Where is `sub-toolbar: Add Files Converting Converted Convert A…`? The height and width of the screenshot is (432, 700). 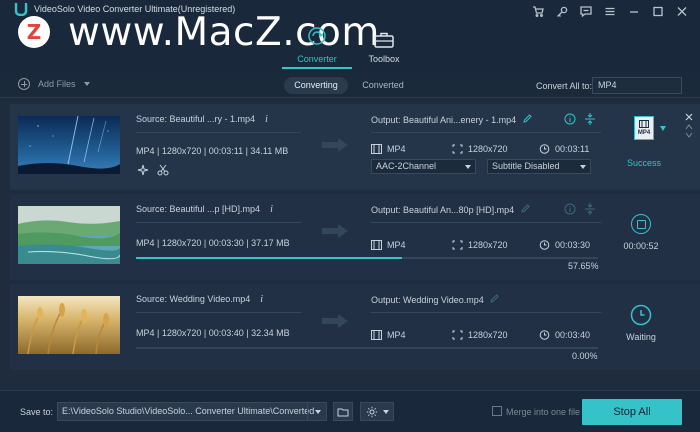 sub-toolbar: Add Files Converting Converted Convert A… is located at coordinates (350, 85).